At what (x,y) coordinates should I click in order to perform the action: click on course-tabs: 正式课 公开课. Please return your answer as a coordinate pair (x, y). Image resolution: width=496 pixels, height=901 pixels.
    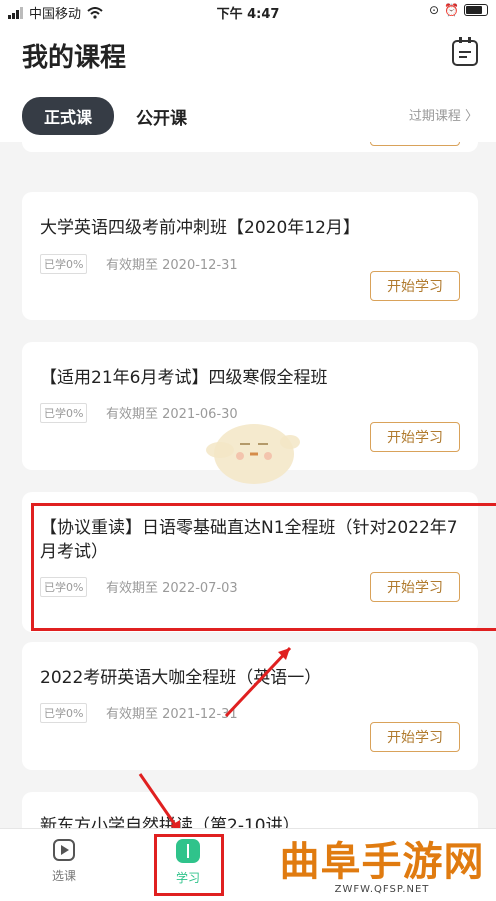
    Looking at the image, I should click on (104, 116).